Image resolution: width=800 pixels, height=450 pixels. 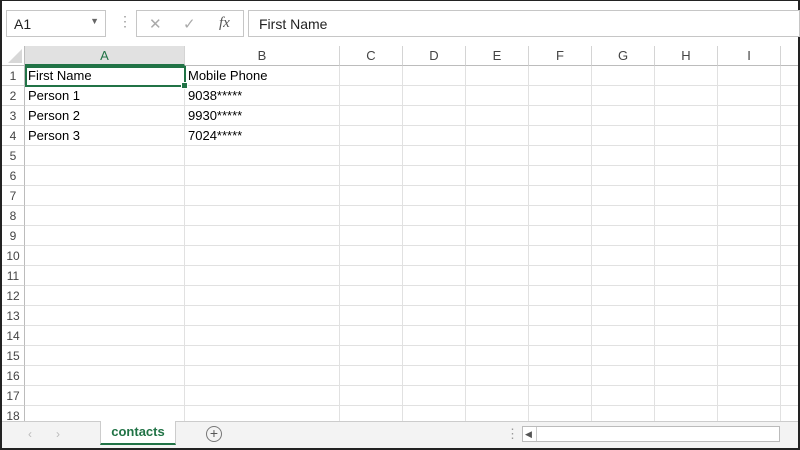 I want to click on column-header-B: B, so click(x=262, y=56).